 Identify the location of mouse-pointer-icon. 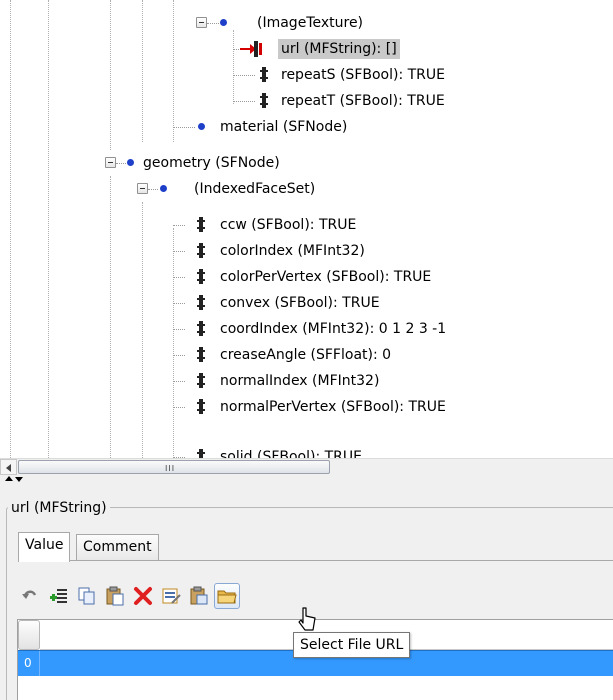
(307, 619).